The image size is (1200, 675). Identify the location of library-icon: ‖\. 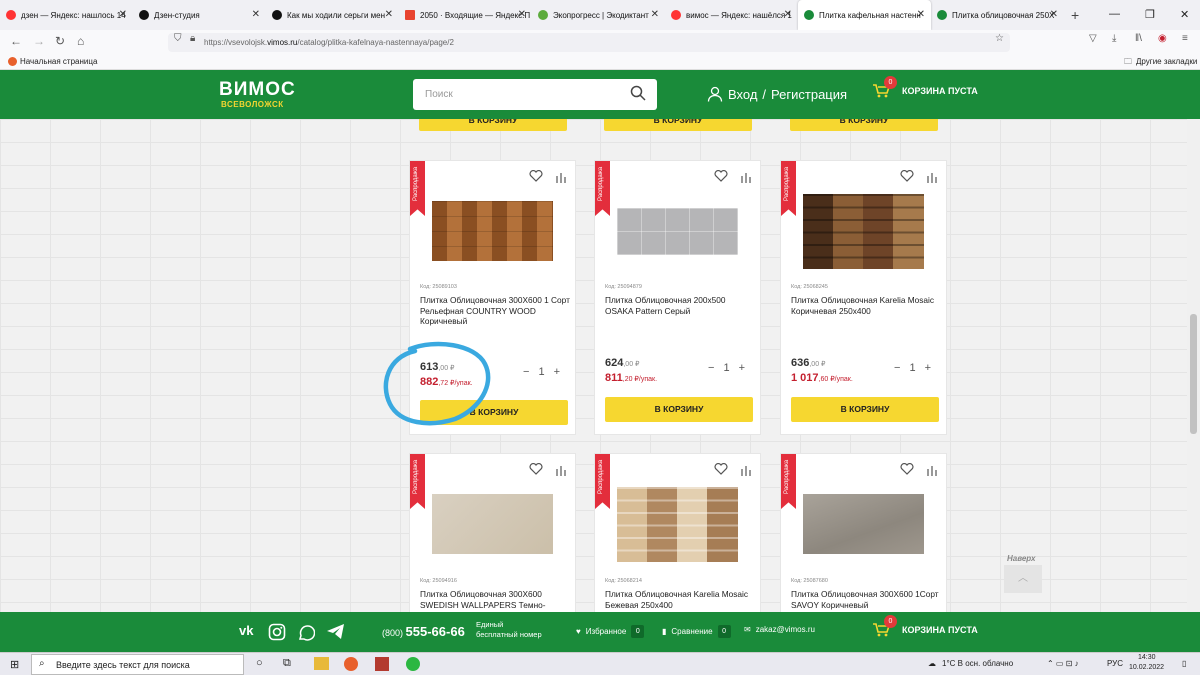
(1138, 38).